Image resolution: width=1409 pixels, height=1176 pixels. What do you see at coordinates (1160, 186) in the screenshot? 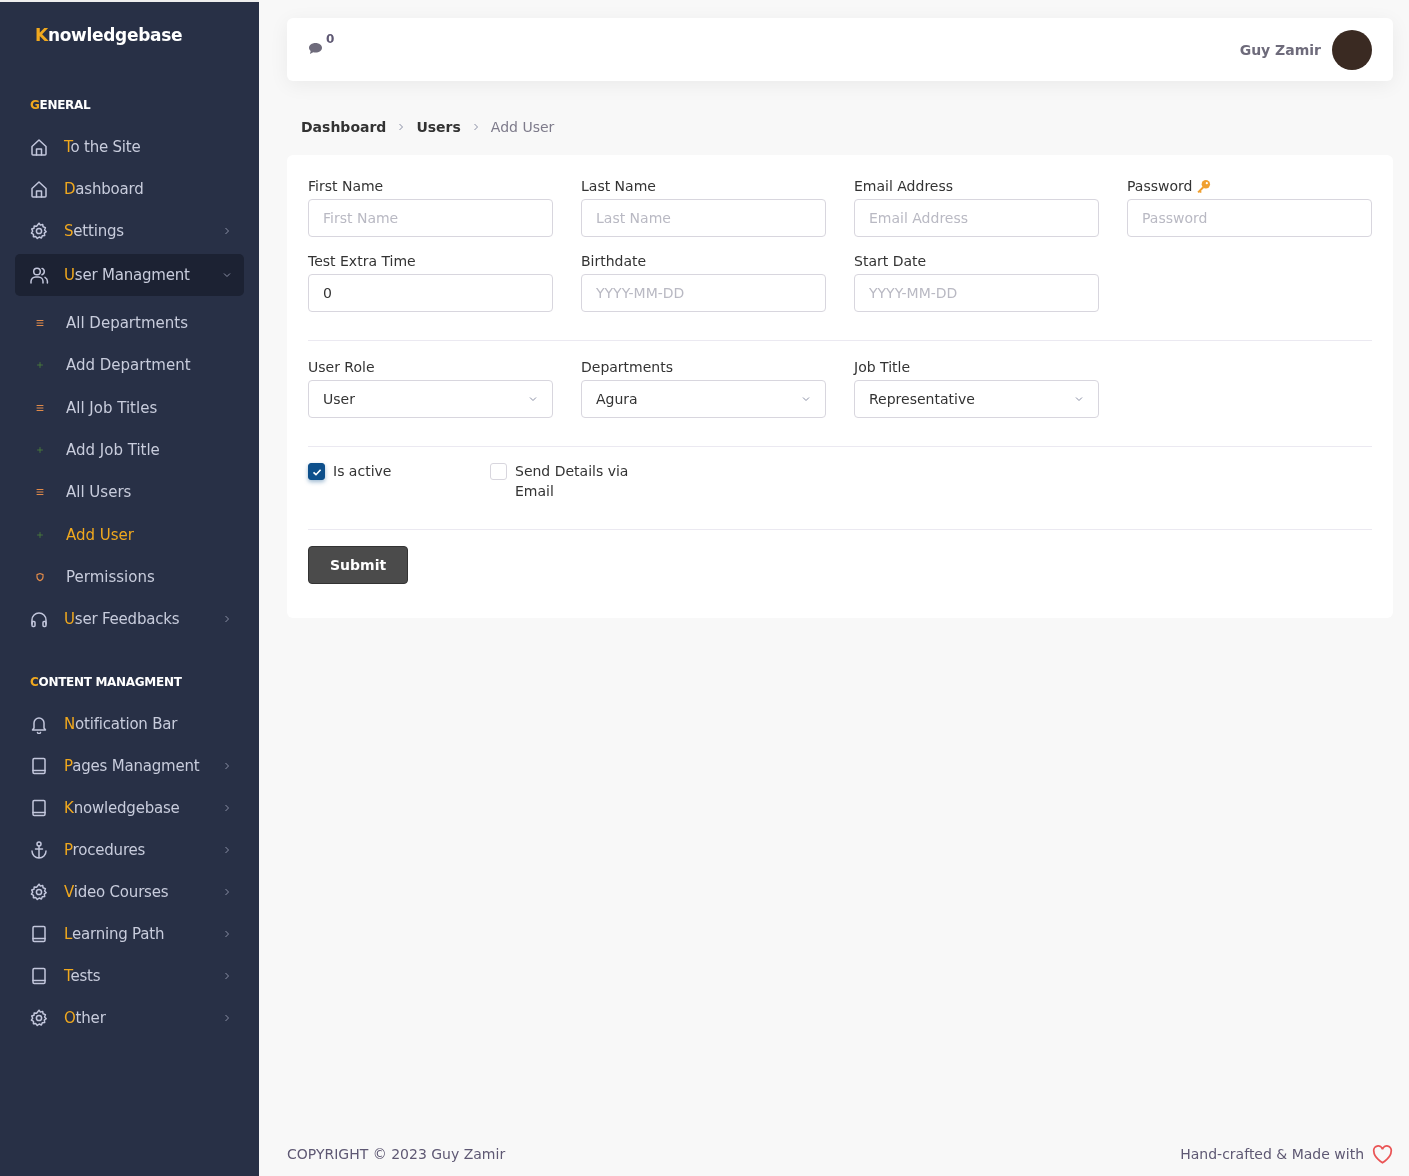
I see `field-label: Password` at bounding box center [1160, 186].